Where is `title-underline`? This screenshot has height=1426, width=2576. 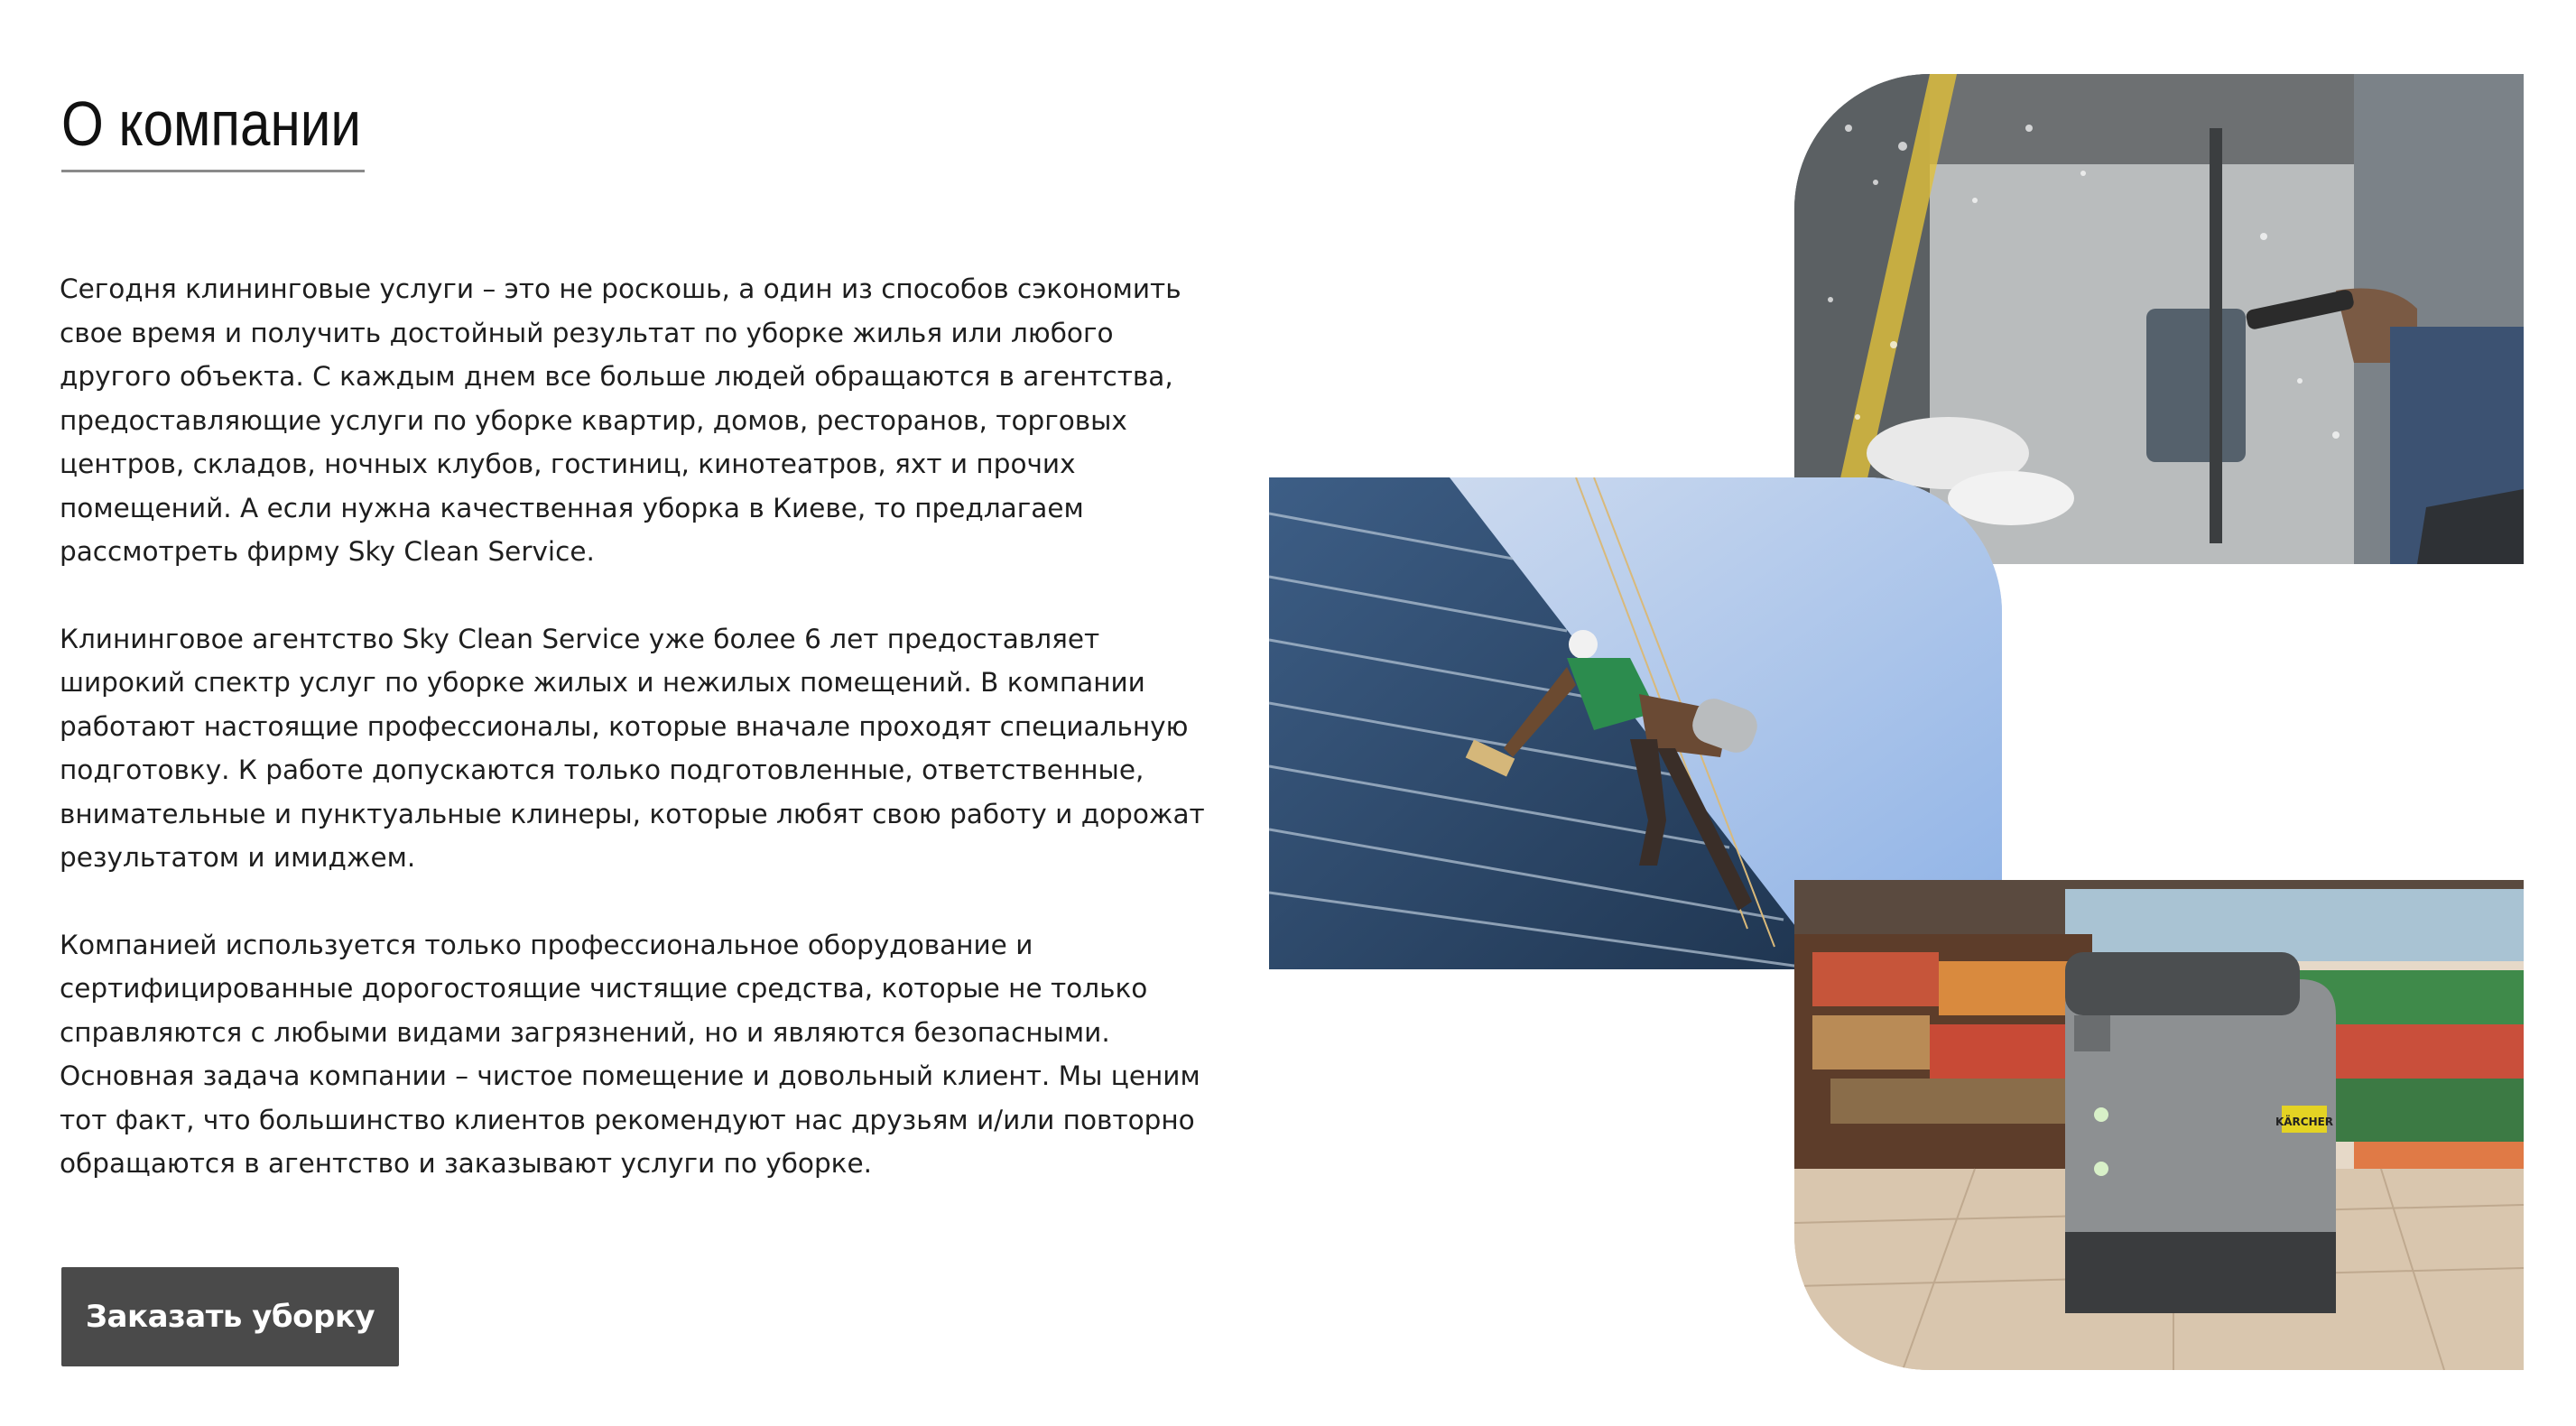
title-underline is located at coordinates (213, 171).